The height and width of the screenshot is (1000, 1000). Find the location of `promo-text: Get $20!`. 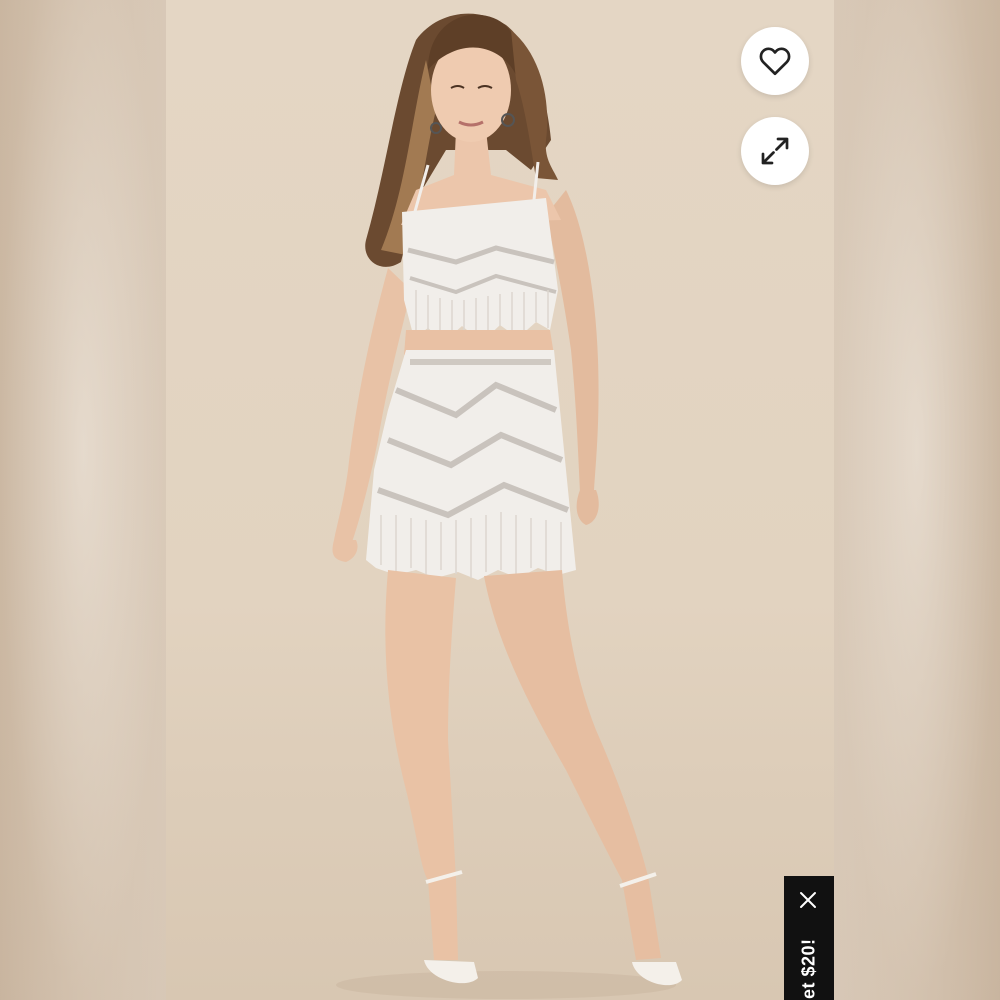

promo-text: Get $20! is located at coordinates (808, 969).